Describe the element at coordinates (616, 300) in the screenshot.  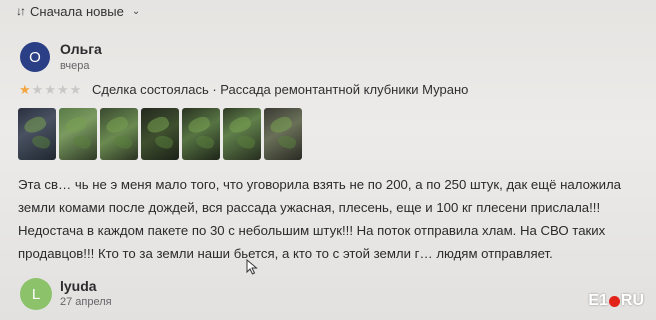
I see `watermark-logo: E1 RU` at that location.